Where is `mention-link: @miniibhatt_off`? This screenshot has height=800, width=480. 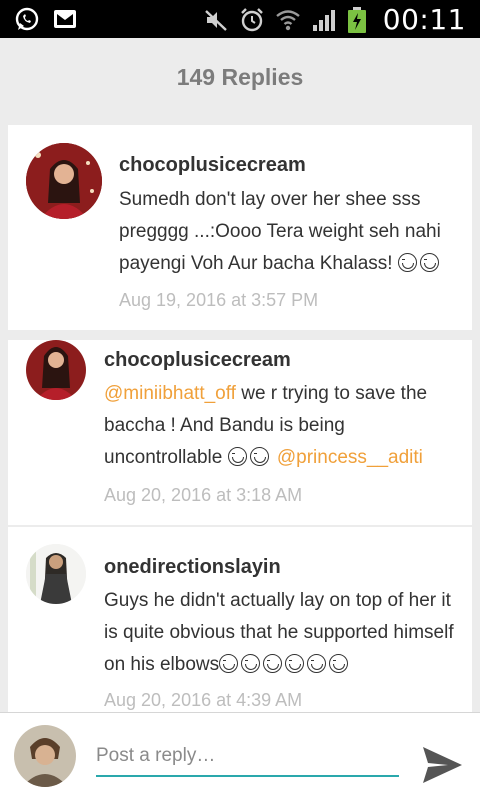
mention-link: @miniibhatt_off is located at coordinates (170, 393).